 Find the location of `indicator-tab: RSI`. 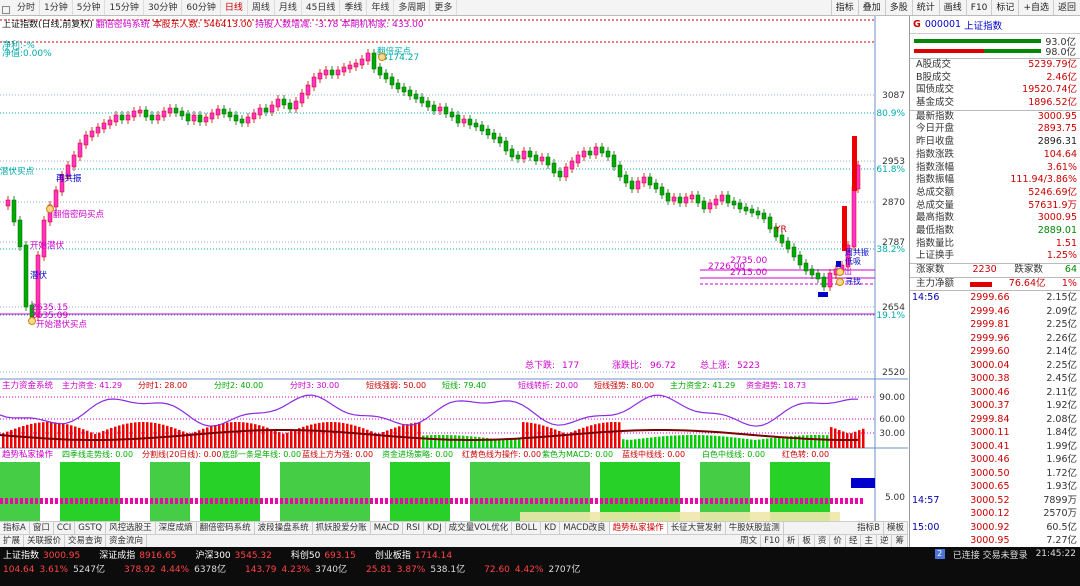

indicator-tab: RSI is located at coordinates (413, 528).